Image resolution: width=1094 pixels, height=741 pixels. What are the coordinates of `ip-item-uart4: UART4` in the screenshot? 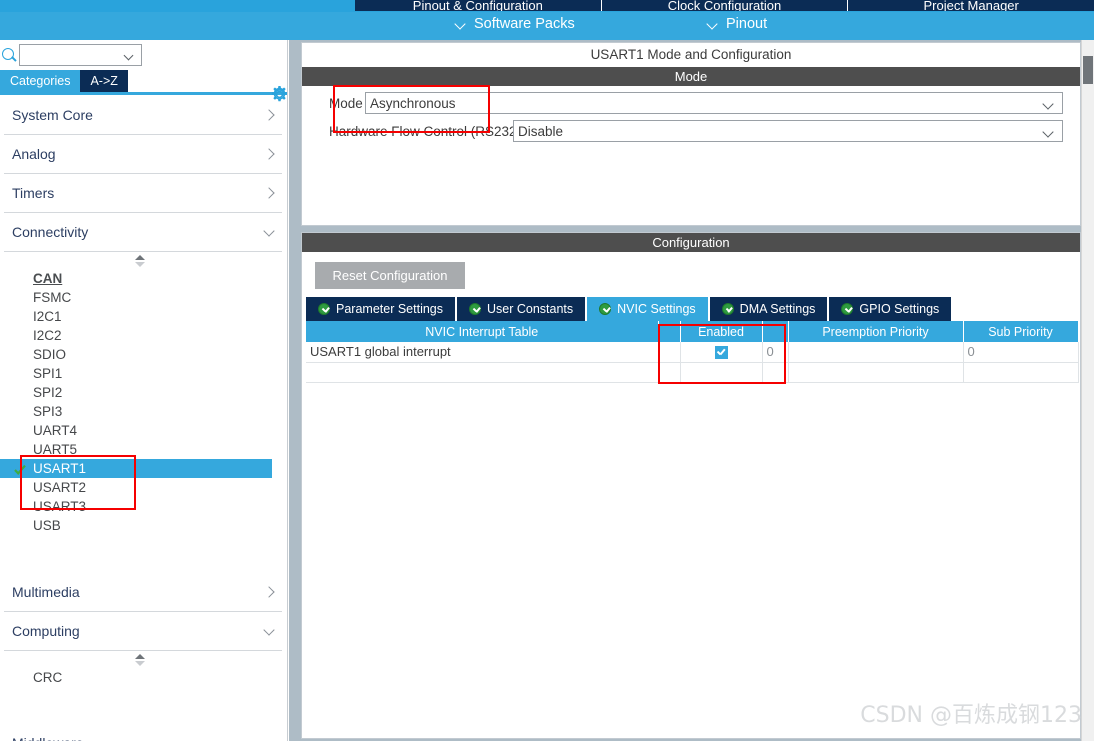 It's located at (143, 430).